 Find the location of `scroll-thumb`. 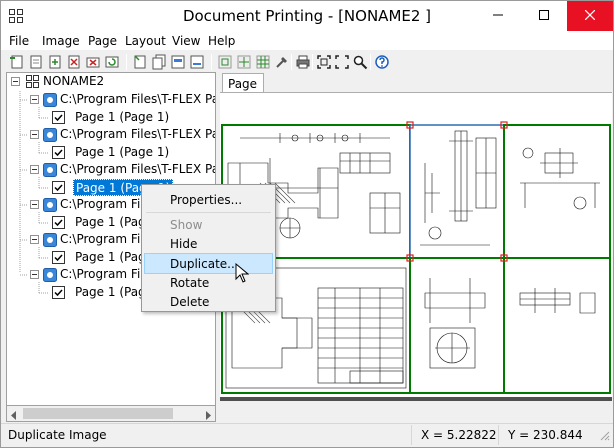

scroll-thumb is located at coordinates (98, 413).